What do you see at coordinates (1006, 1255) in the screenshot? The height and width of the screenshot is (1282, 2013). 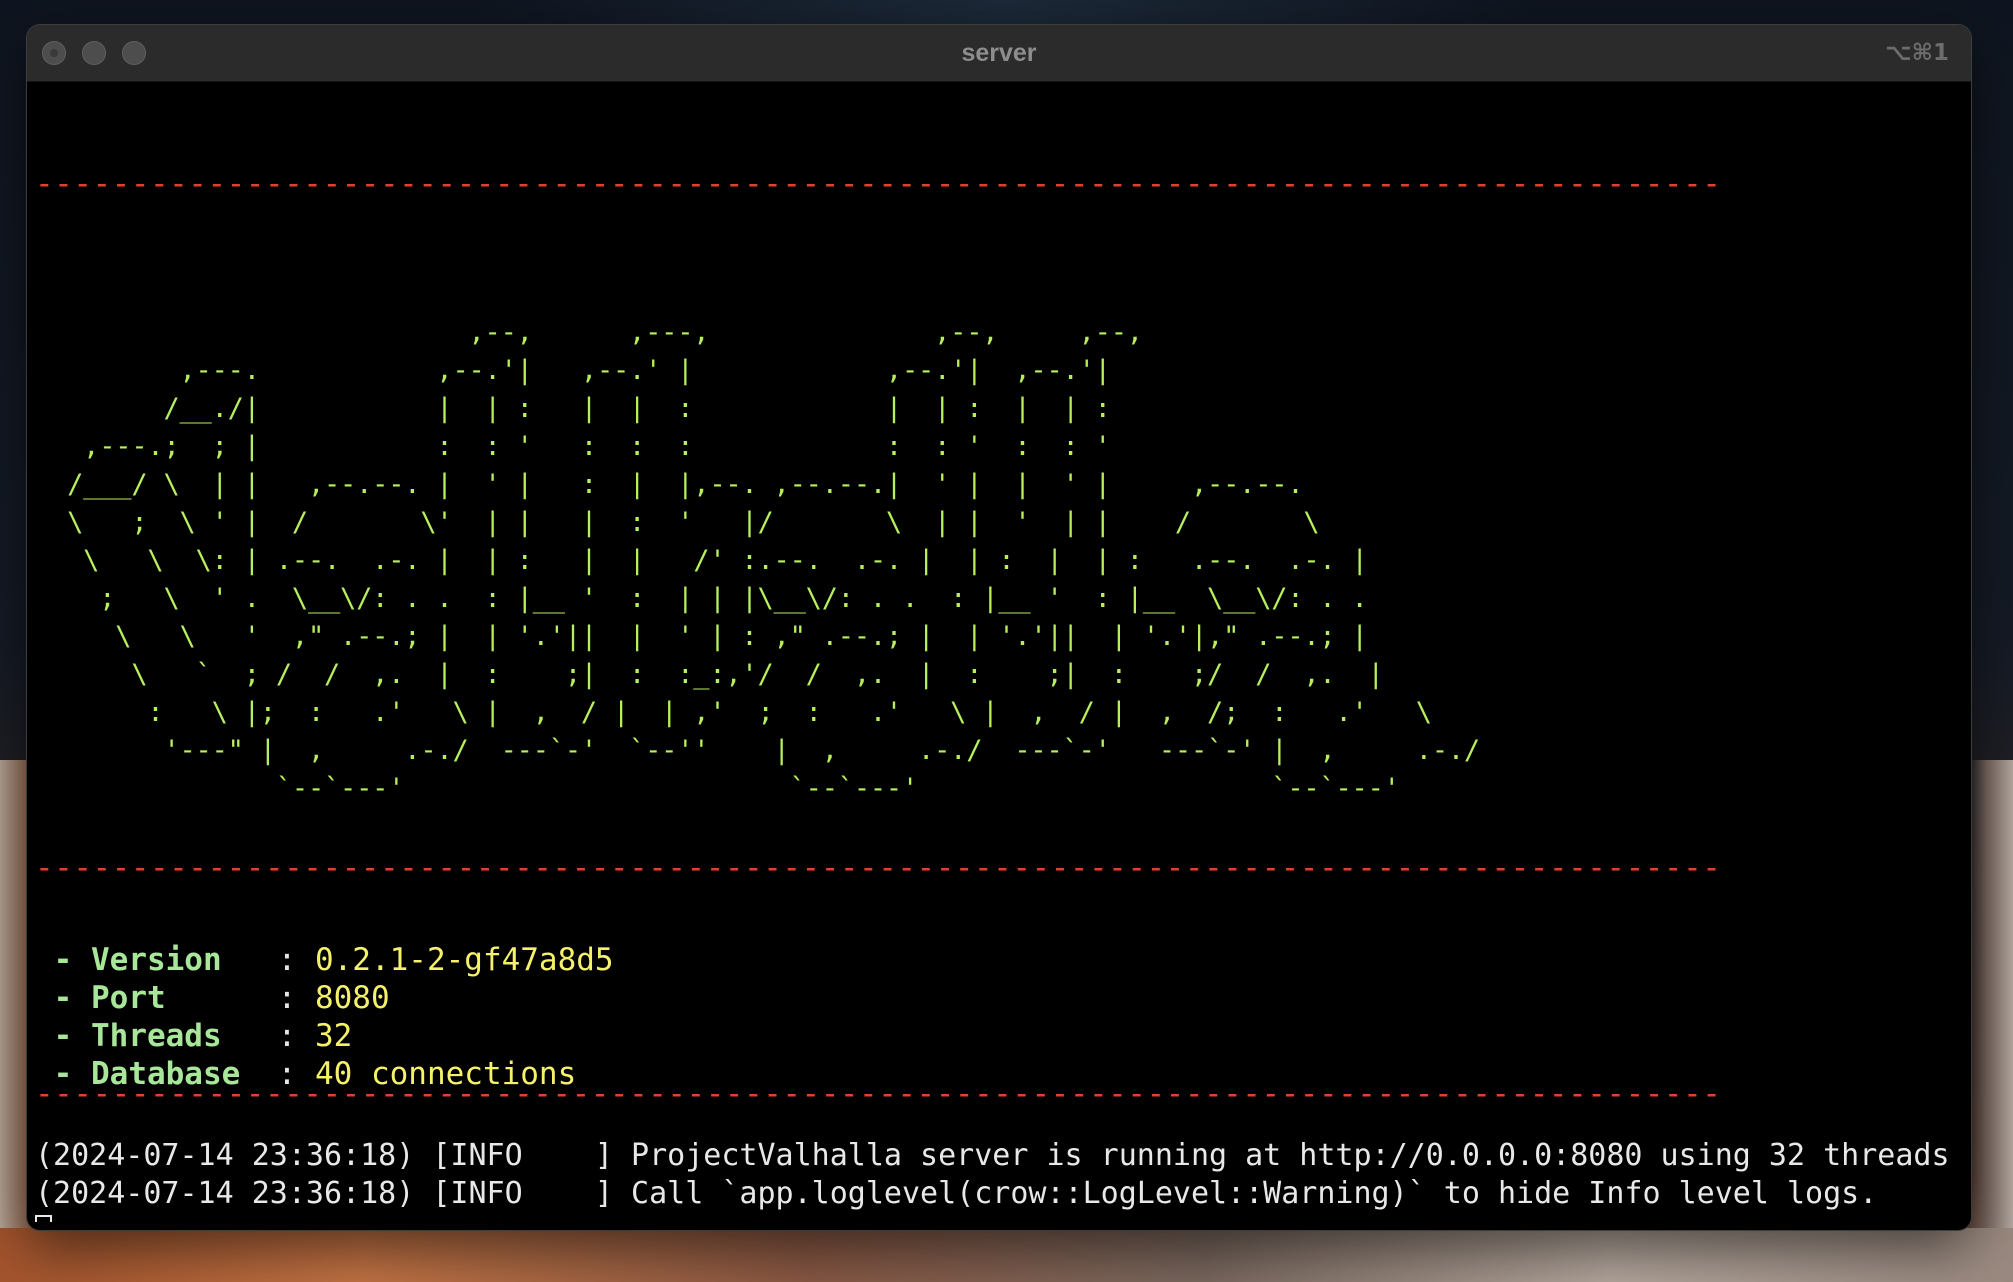 I see `desktop-wallpaper-bottom` at bounding box center [1006, 1255].